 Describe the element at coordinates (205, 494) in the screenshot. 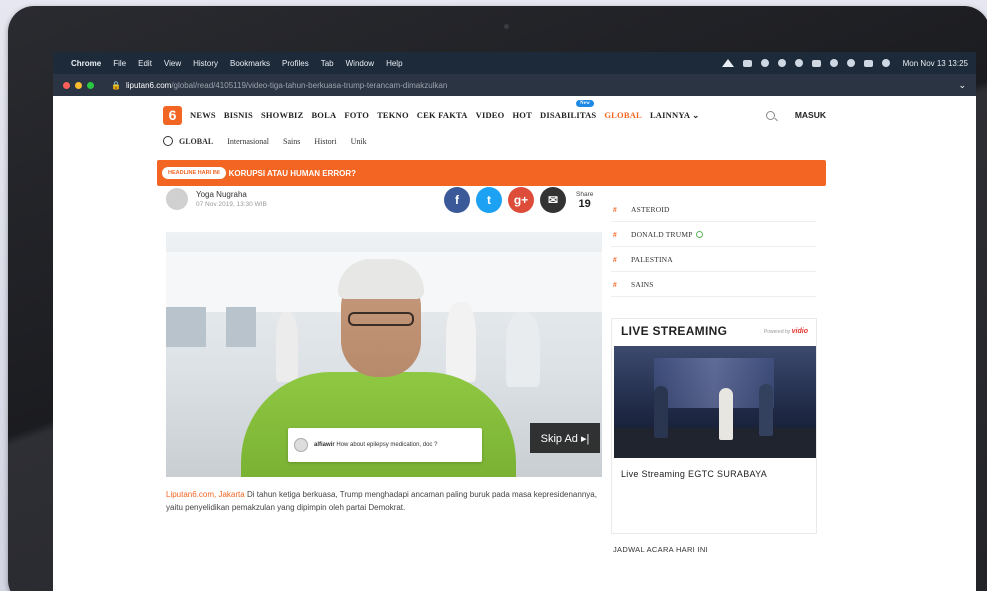

I see `article-source: Liputan6.com, Jakarta` at that location.